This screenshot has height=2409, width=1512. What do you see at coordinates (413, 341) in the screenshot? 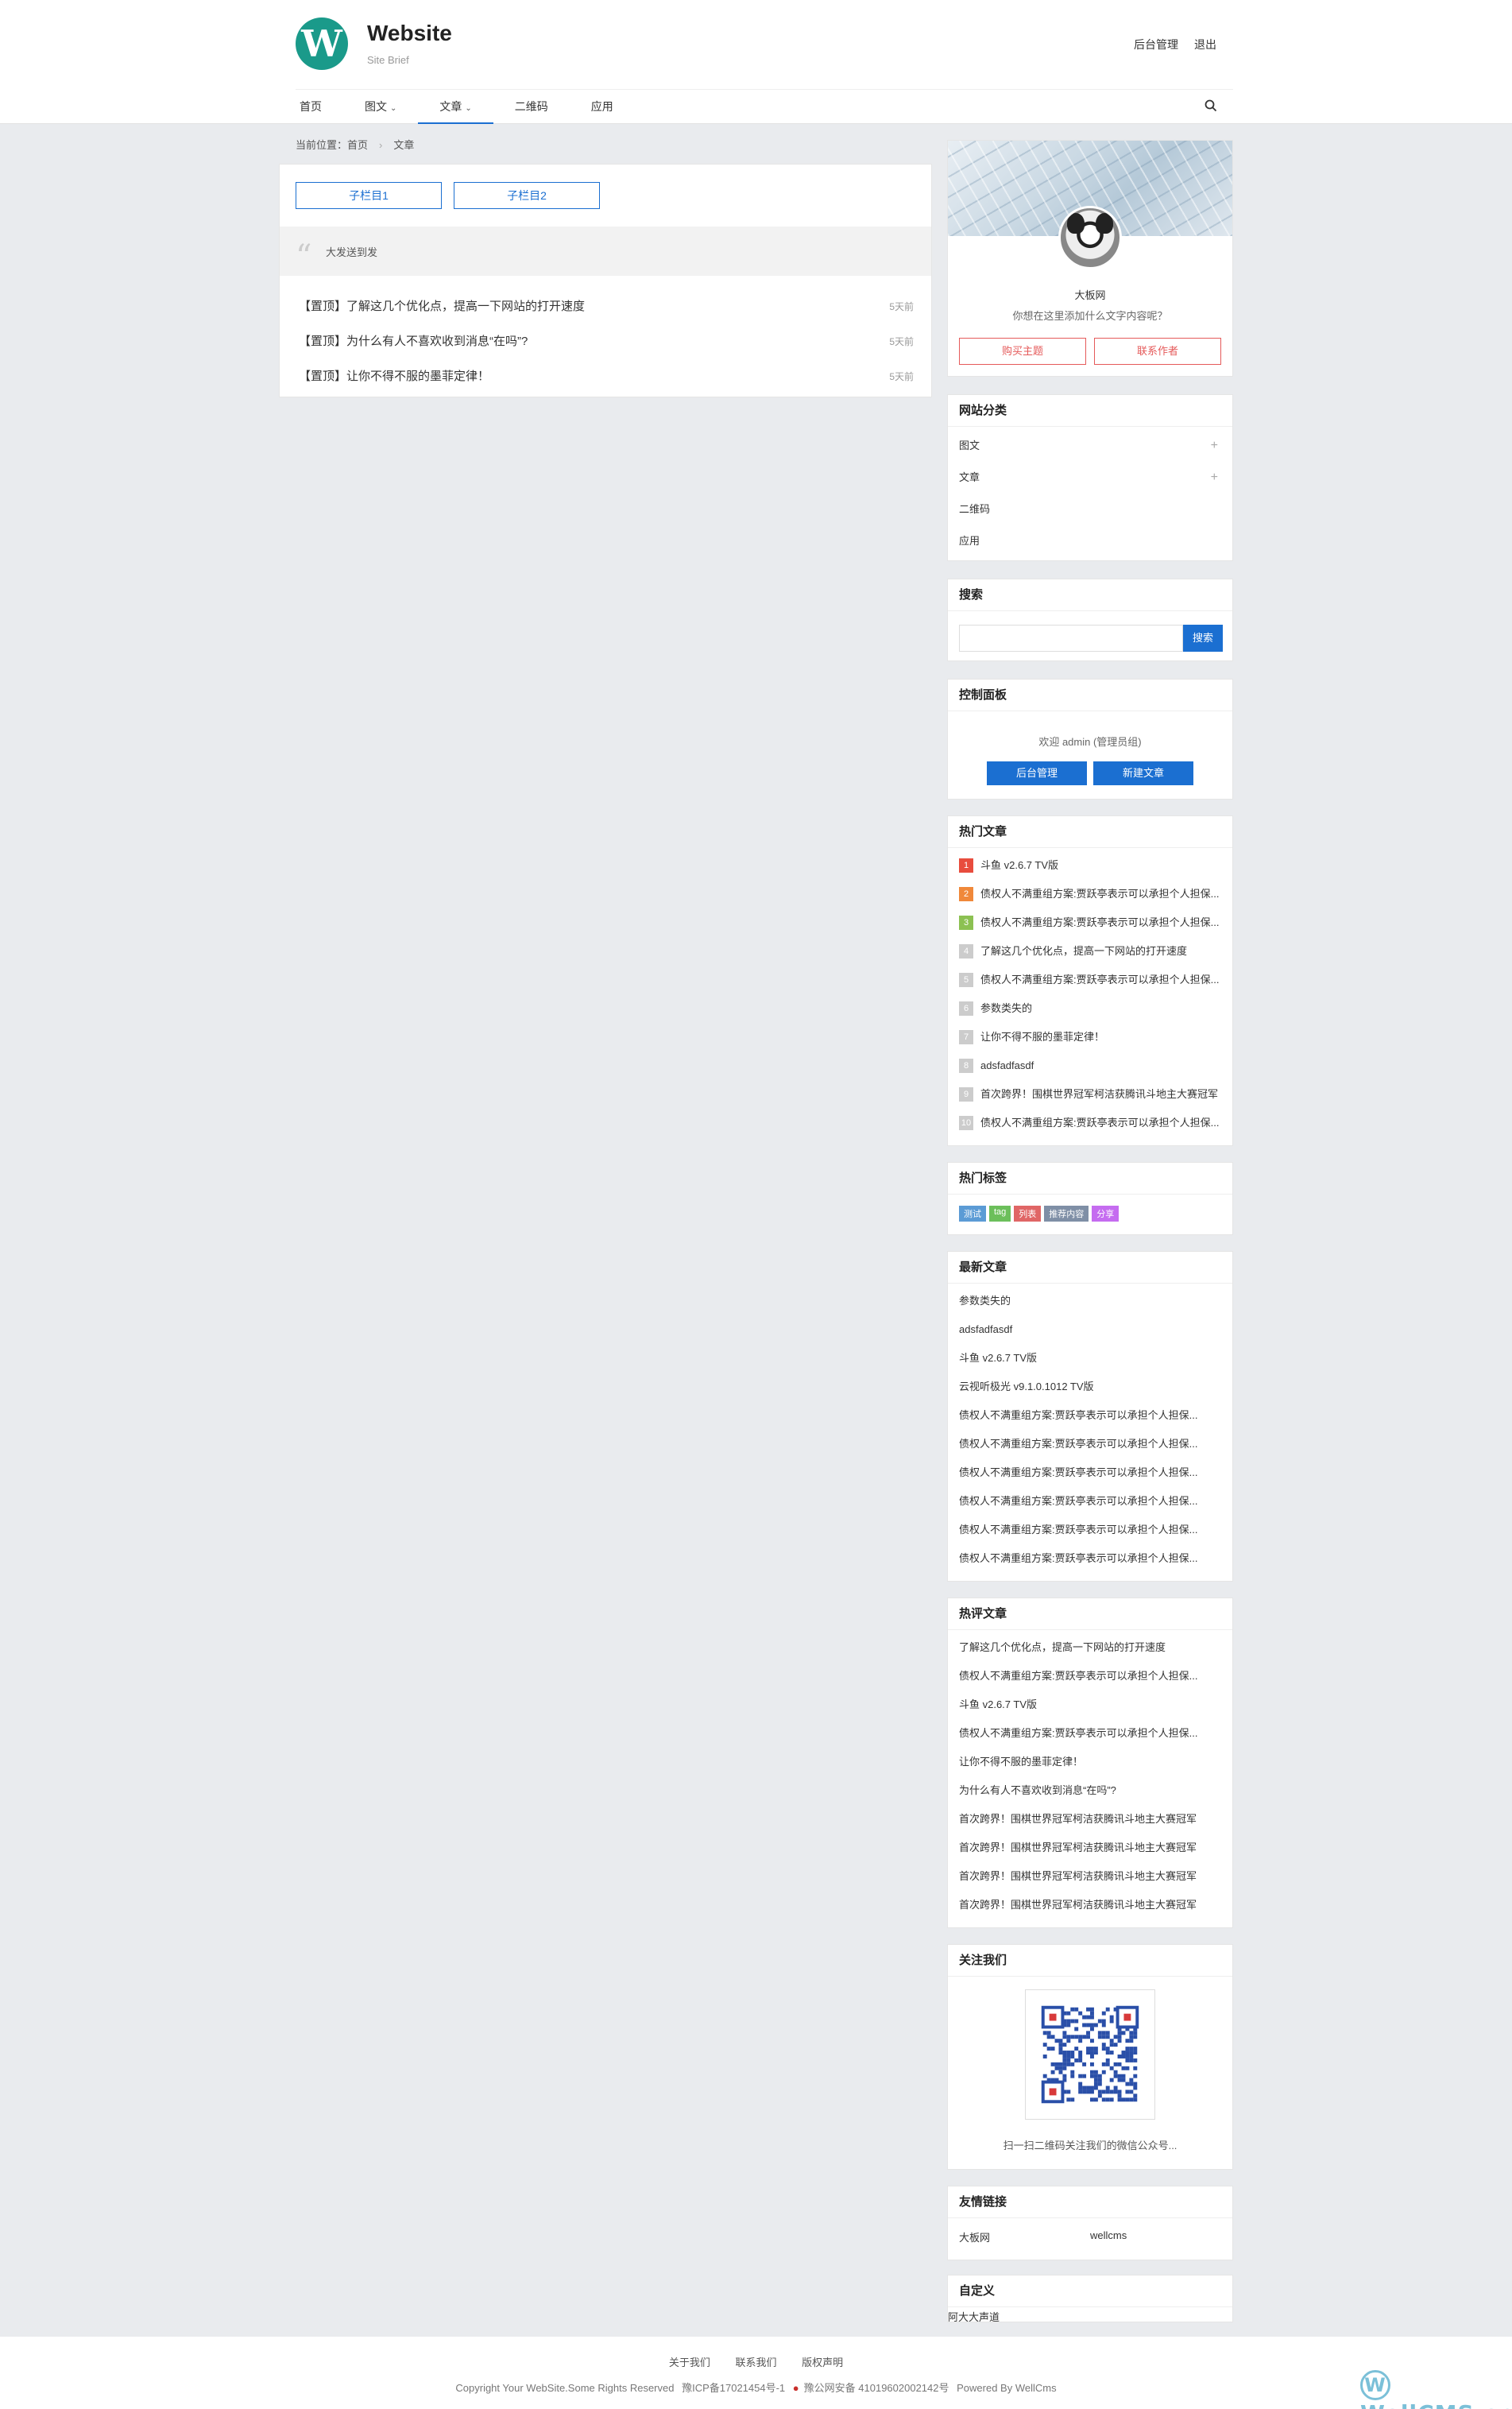
I see `post-title: 【置顶】为什么有人不喜欢收到消息“在吗”?` at bounding box center [413, 341].